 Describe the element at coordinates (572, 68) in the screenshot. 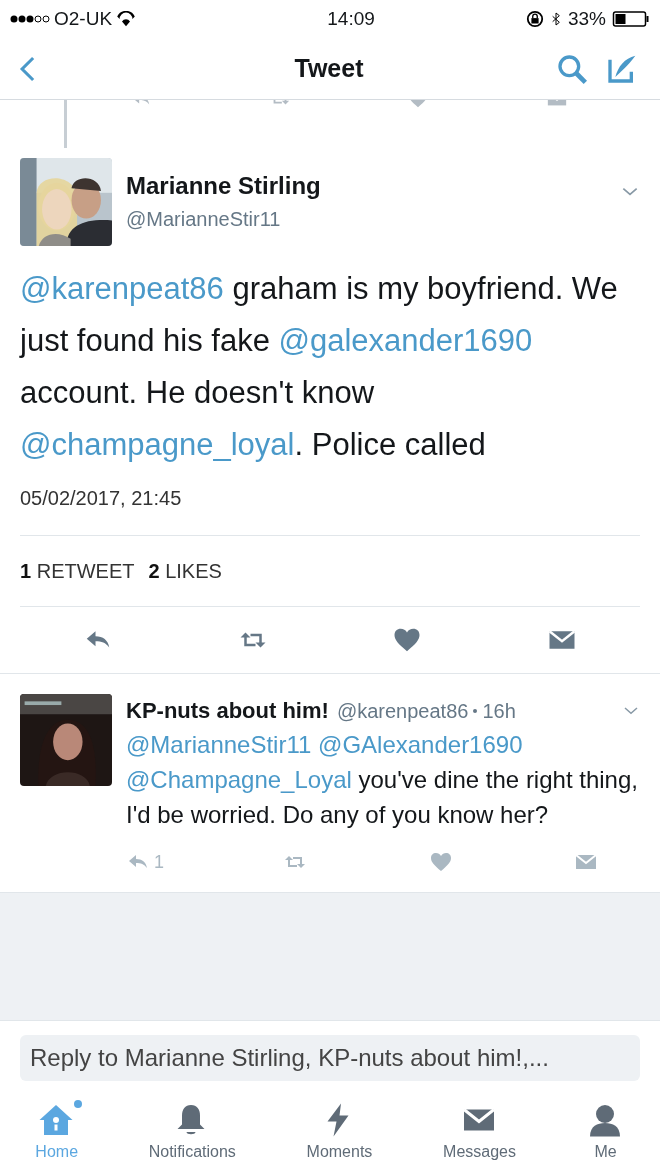

I see `search-icon` at that location.